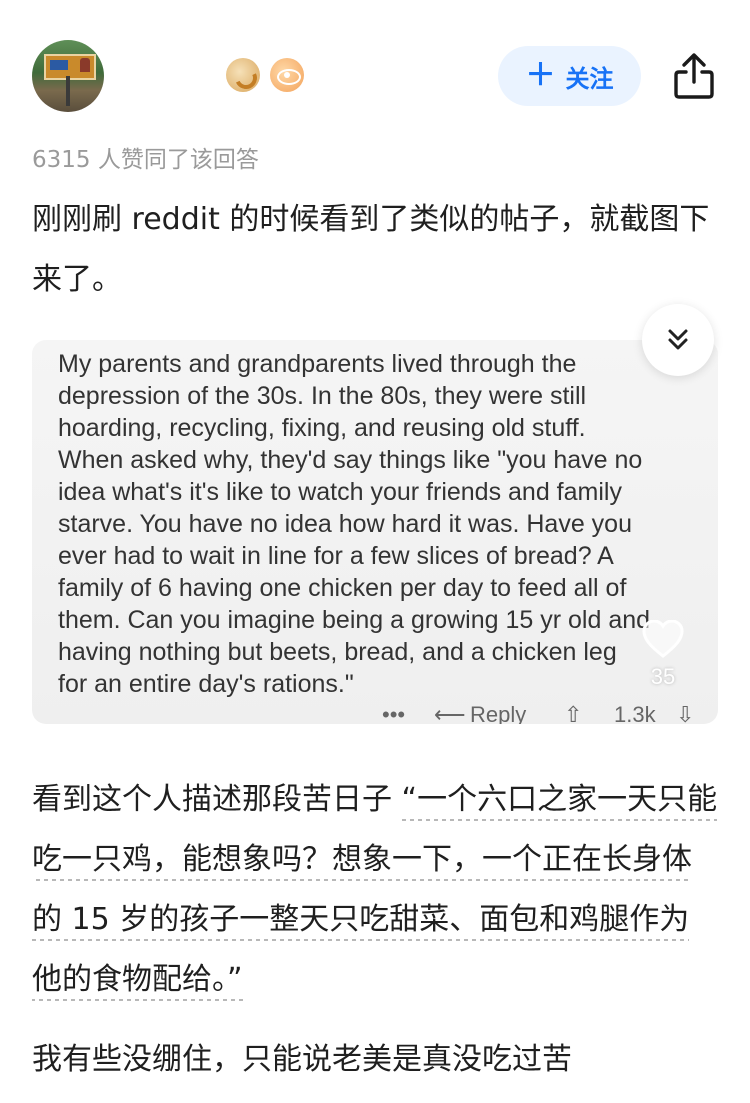  Describe the element at coordinates (145, 160) in the screenshot. I see `upvote-summary: 6315 人赞同了该回答` at that location.